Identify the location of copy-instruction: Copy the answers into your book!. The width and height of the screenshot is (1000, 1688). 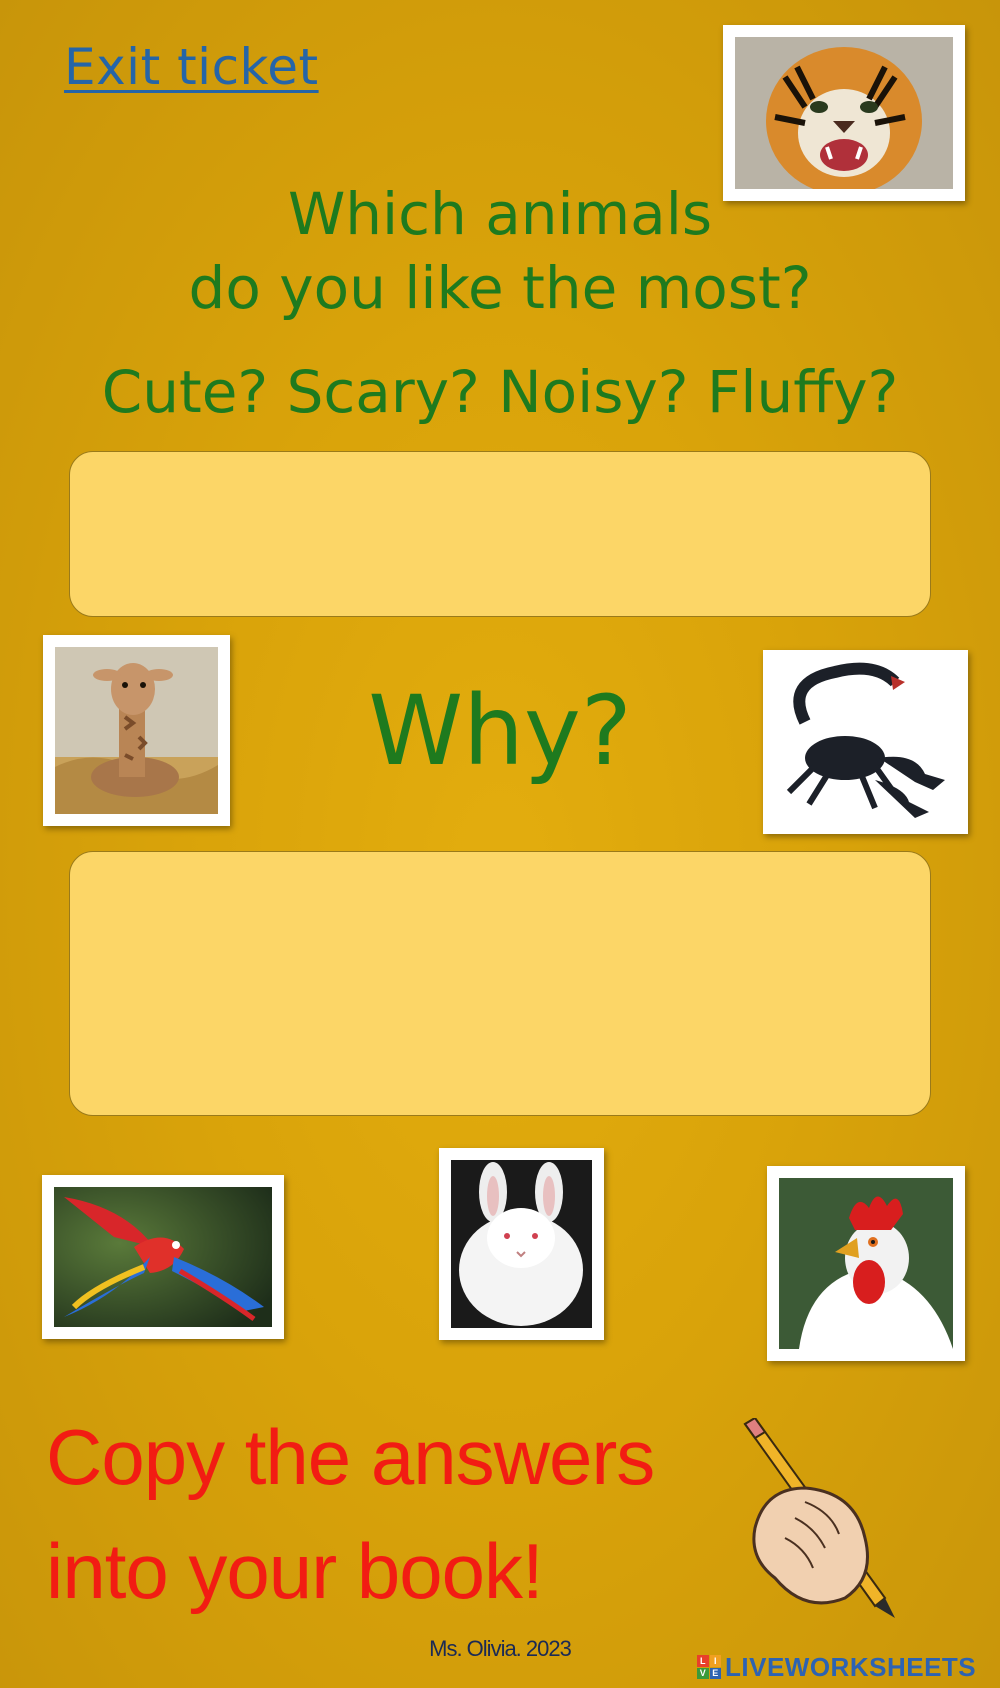
(376, 1514).